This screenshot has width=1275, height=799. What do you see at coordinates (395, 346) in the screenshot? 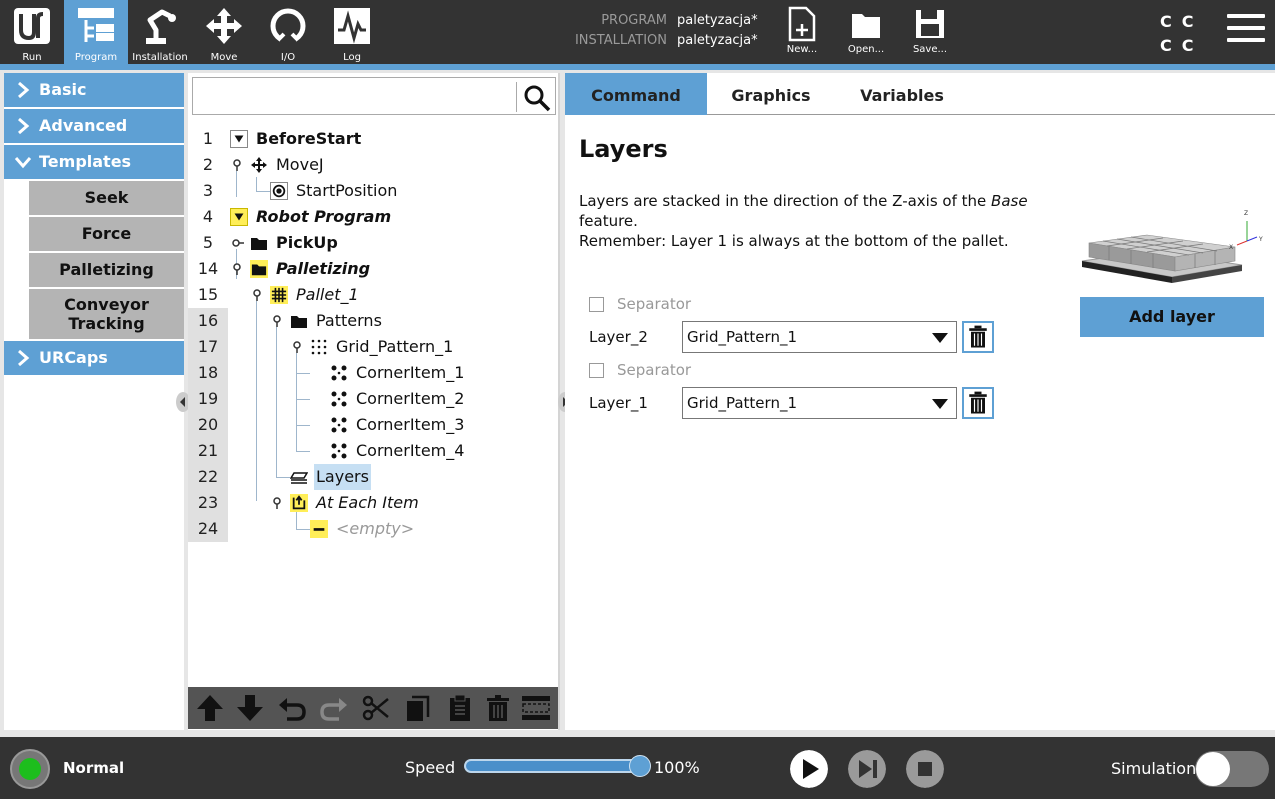
I see `node-label: Grid_Pattern_1` at bounding box center [395, 346].